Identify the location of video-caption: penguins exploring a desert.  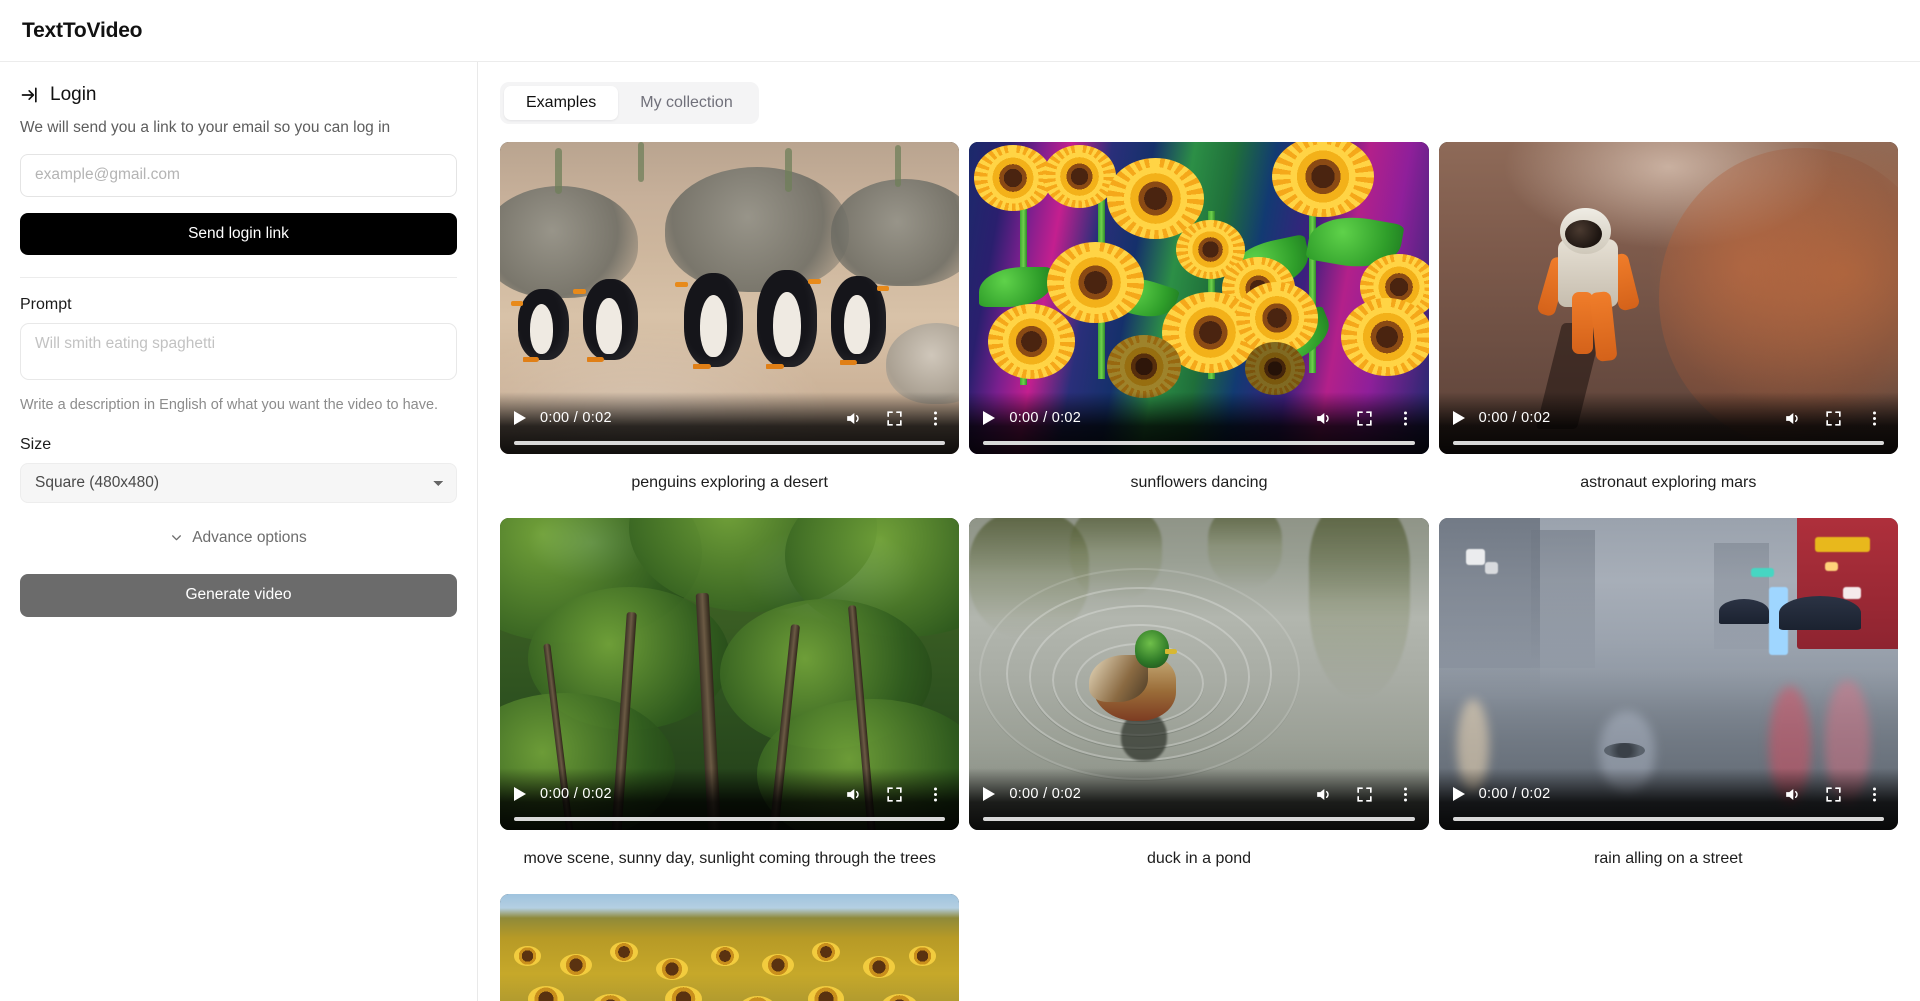
(729, 482).